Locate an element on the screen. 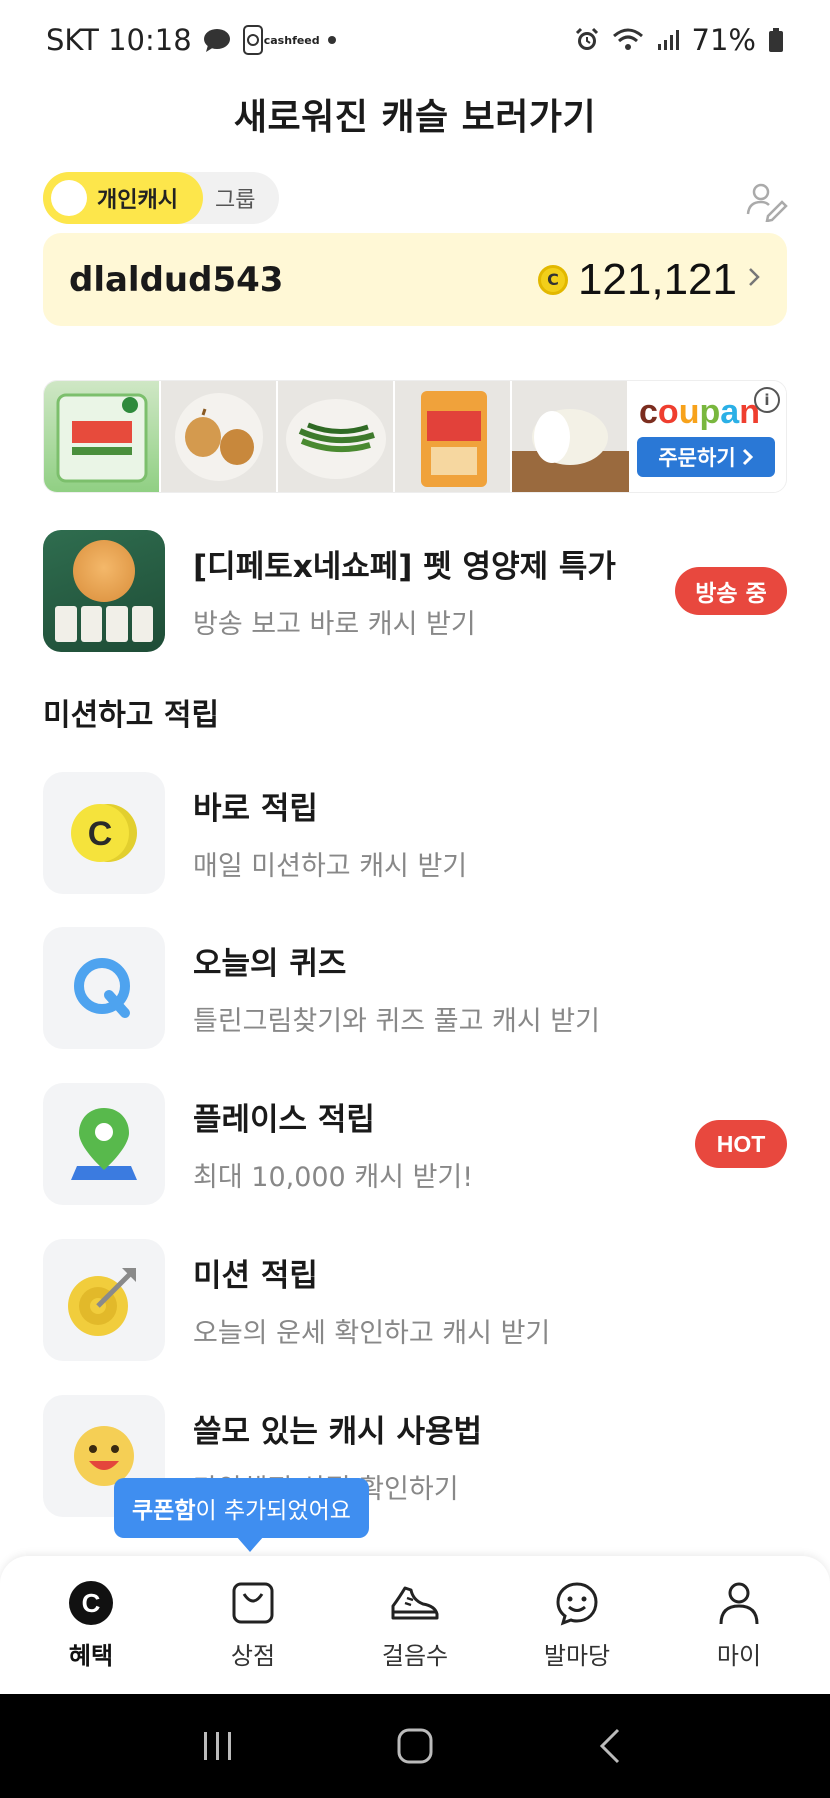  mission-text: 플레이스 적립 최대 10,000 캐시 받기! is located at coordinates (333, 1144).